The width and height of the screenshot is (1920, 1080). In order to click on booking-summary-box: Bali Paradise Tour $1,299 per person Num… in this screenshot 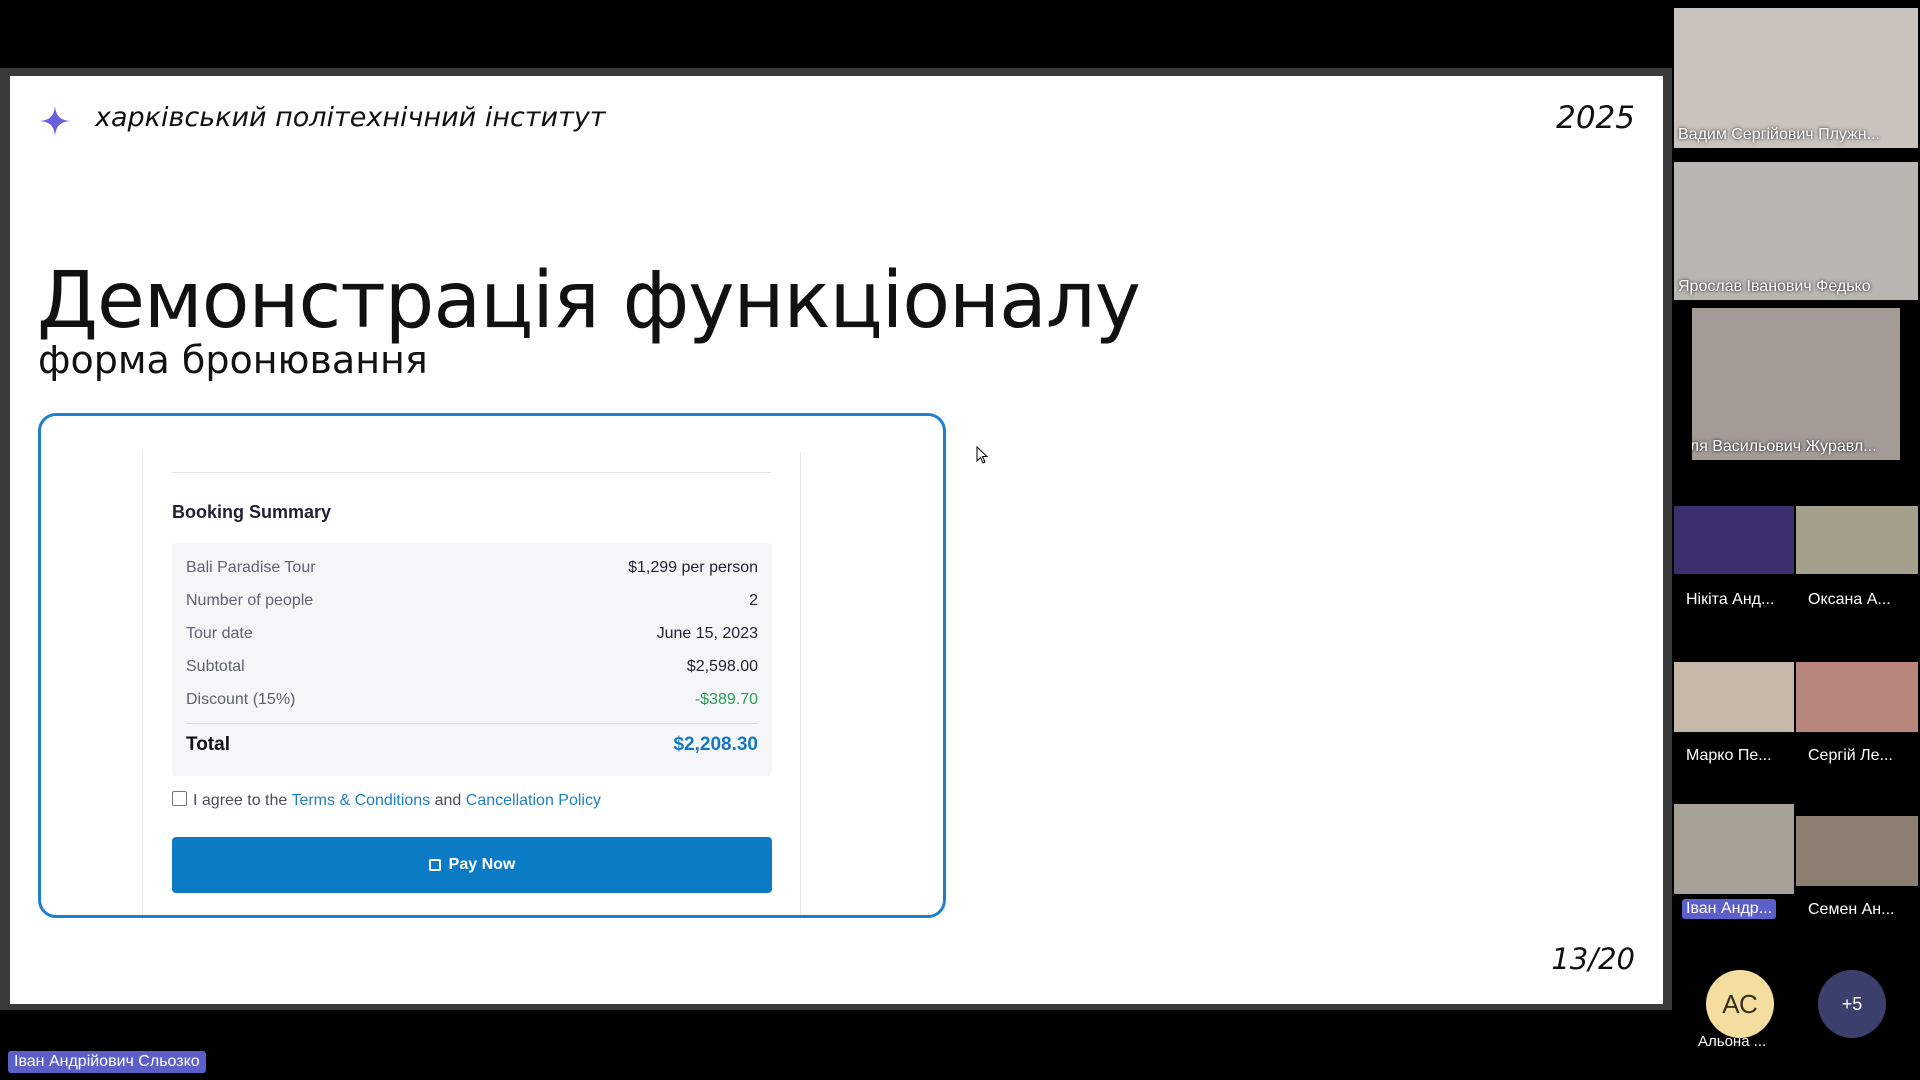, I will do `click(472, 659)`.